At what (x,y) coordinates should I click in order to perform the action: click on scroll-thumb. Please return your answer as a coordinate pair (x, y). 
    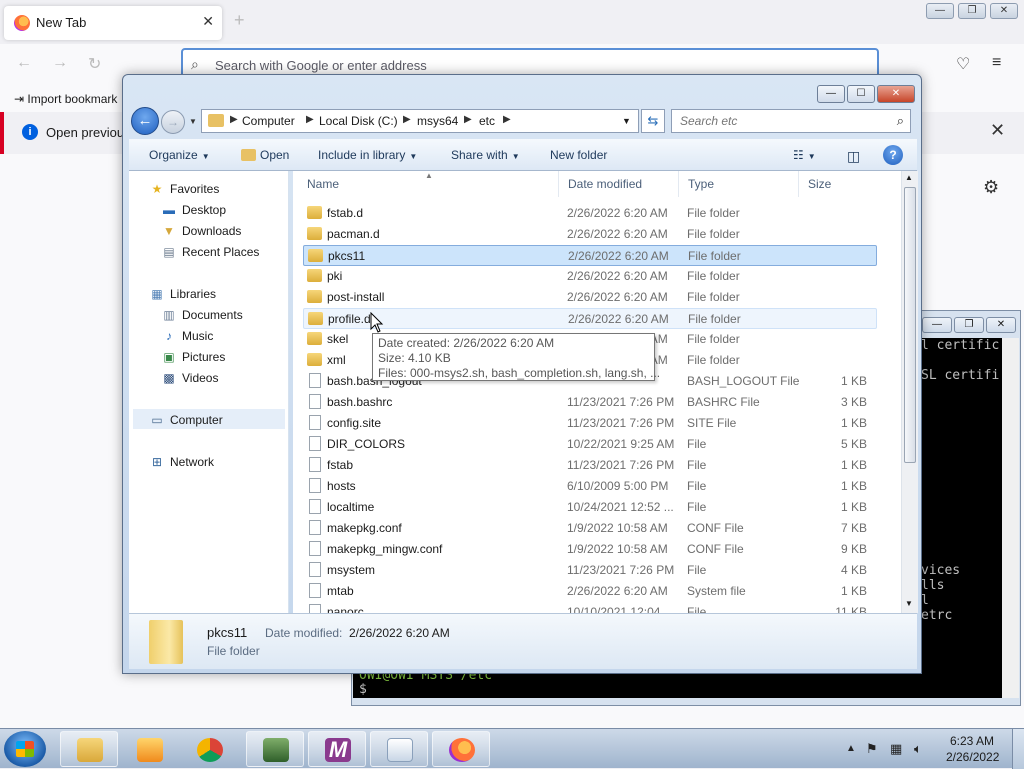
    Looking at the image, I should click on (910, 325).